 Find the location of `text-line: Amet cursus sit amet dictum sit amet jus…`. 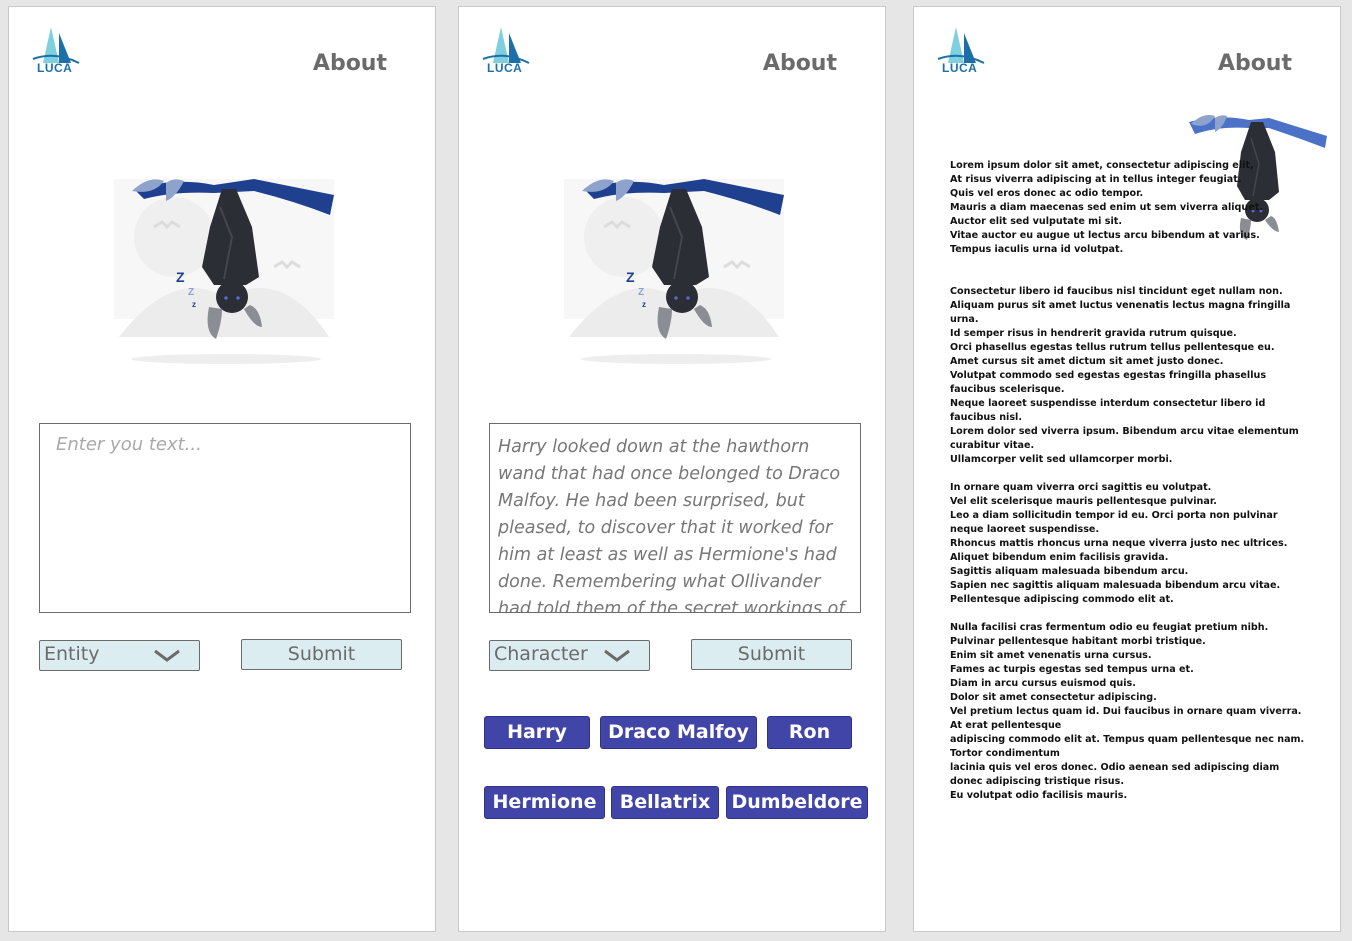

text-line: Amet cursus sit amet dictum sit amet jus… is located at coordinates (1087, 361).